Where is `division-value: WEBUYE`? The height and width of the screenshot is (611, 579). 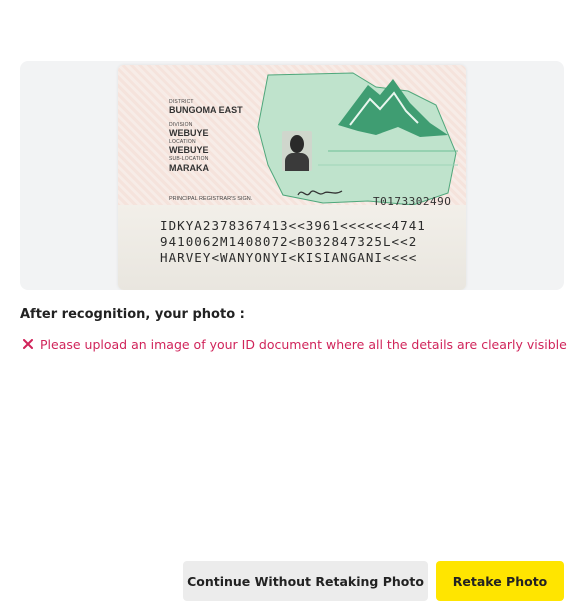 division-value: WEBUYE is located at coordinates (189, 133).